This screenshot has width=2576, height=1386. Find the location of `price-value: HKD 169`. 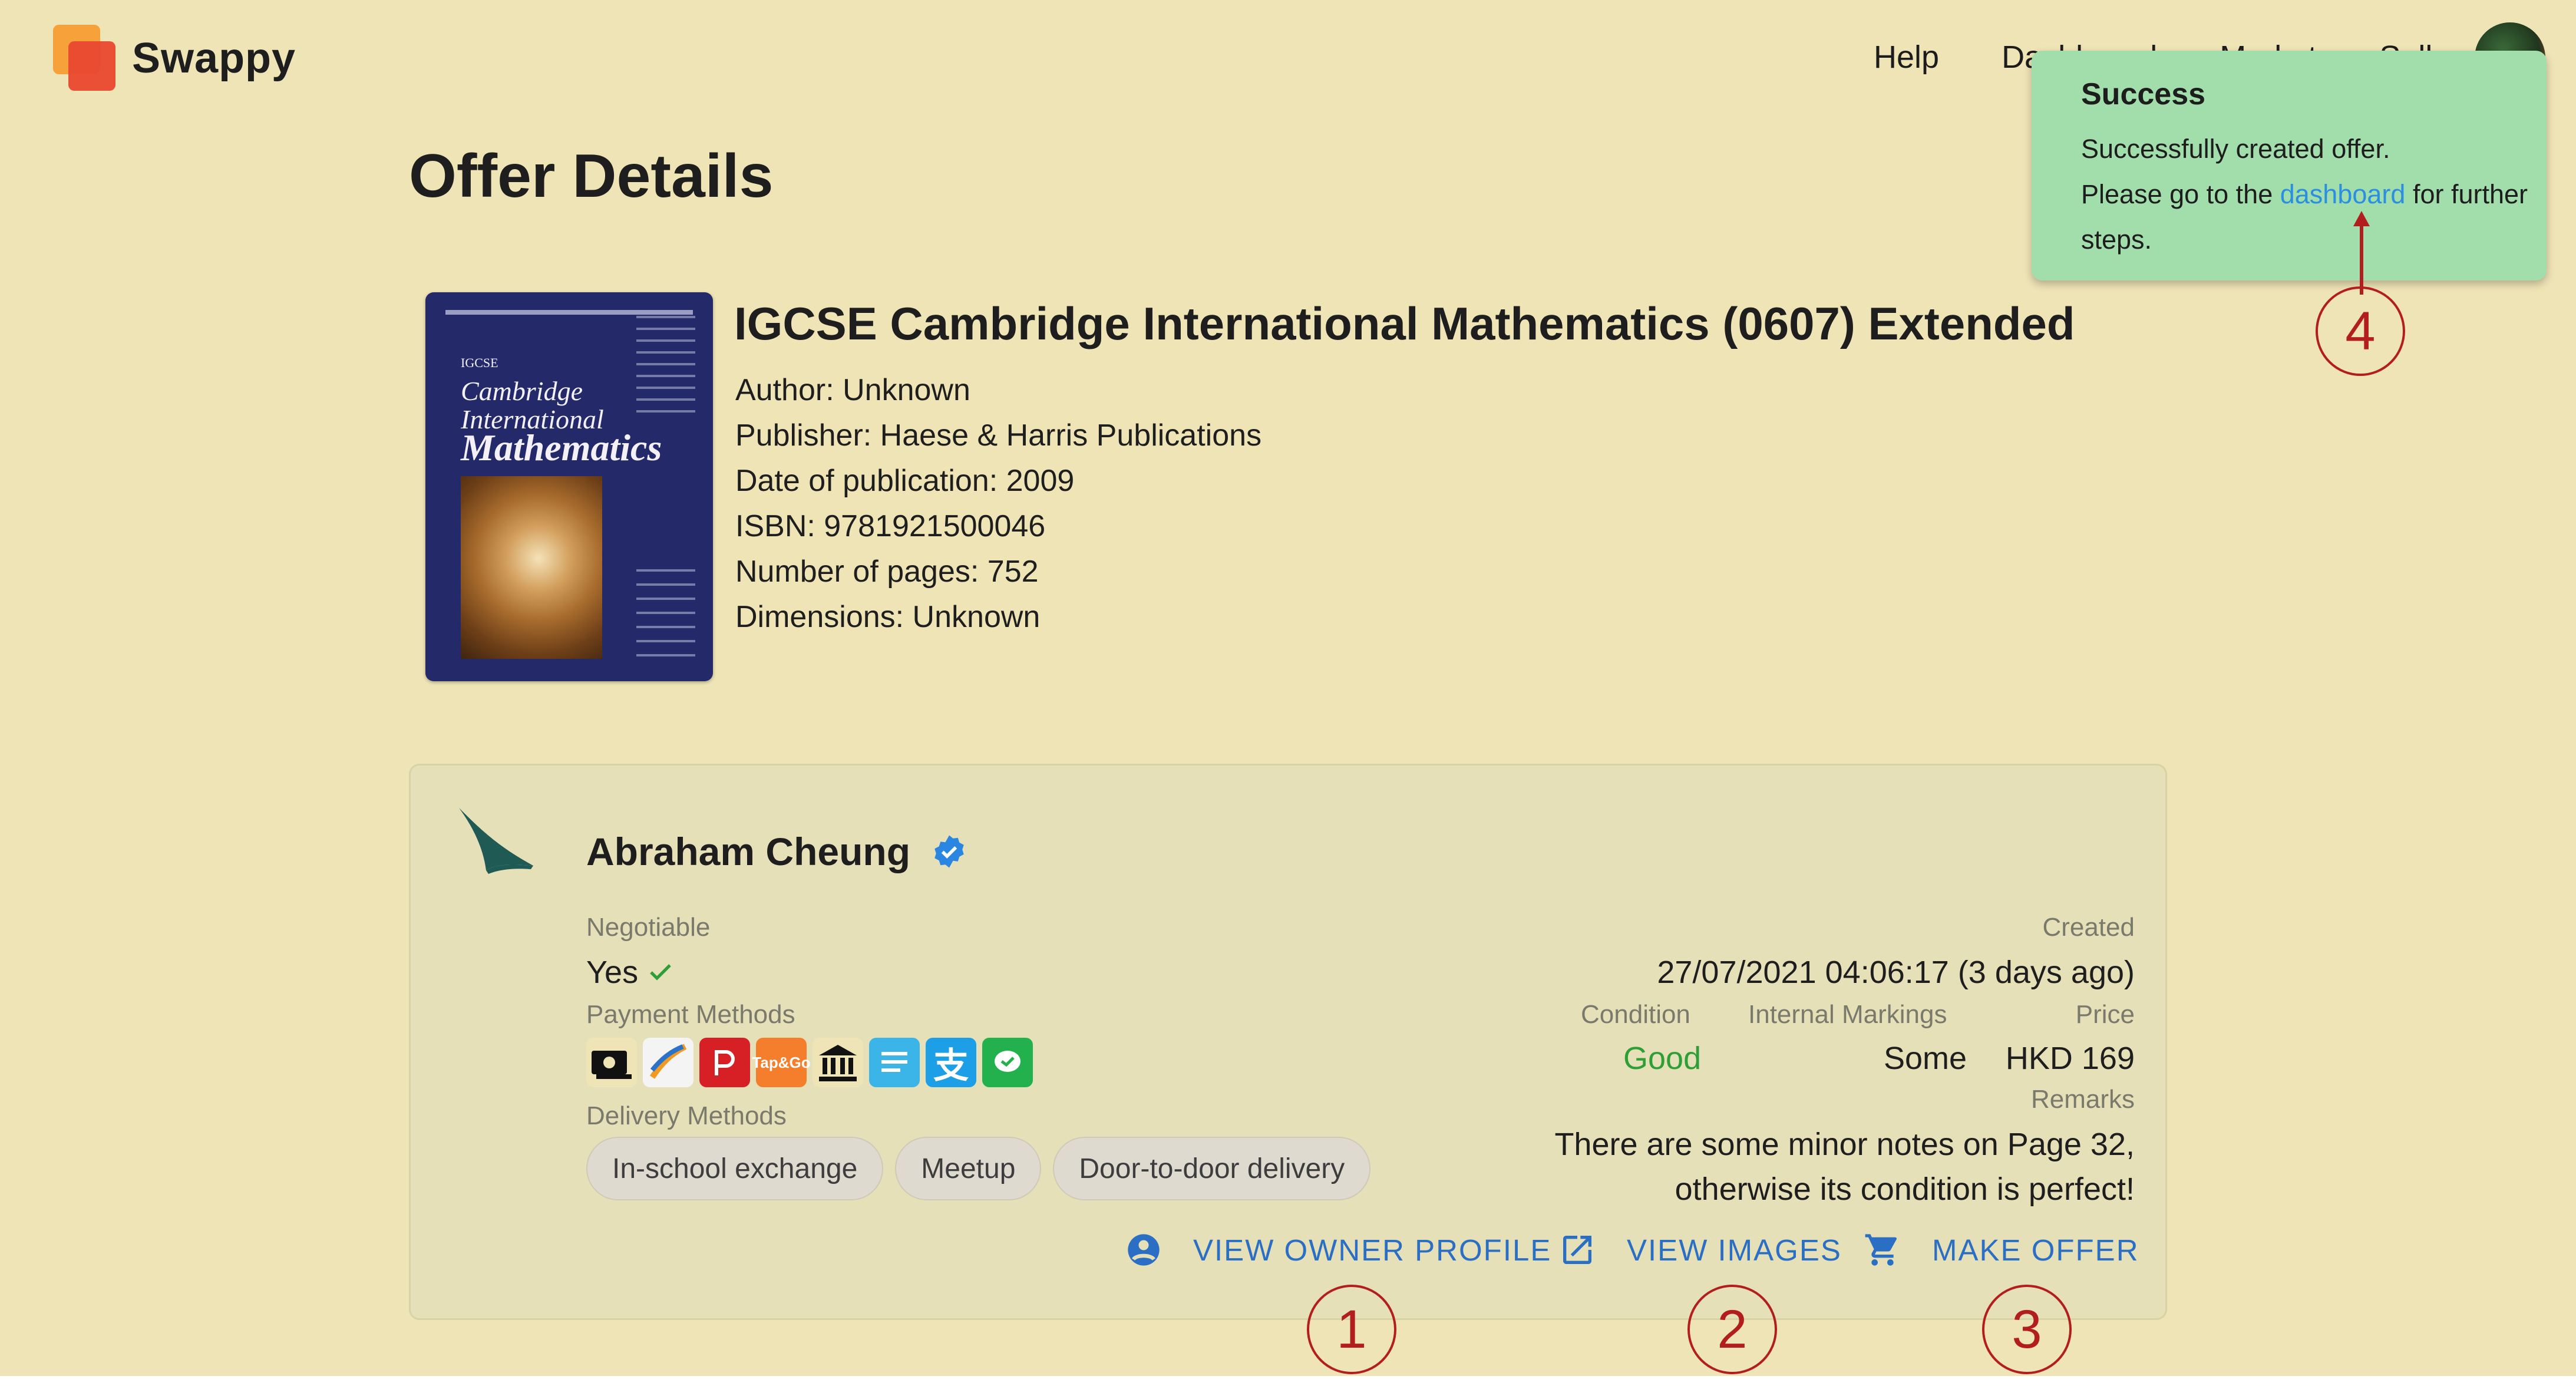

price-value: HKD 169 is located at coordinates (2070, 1058).